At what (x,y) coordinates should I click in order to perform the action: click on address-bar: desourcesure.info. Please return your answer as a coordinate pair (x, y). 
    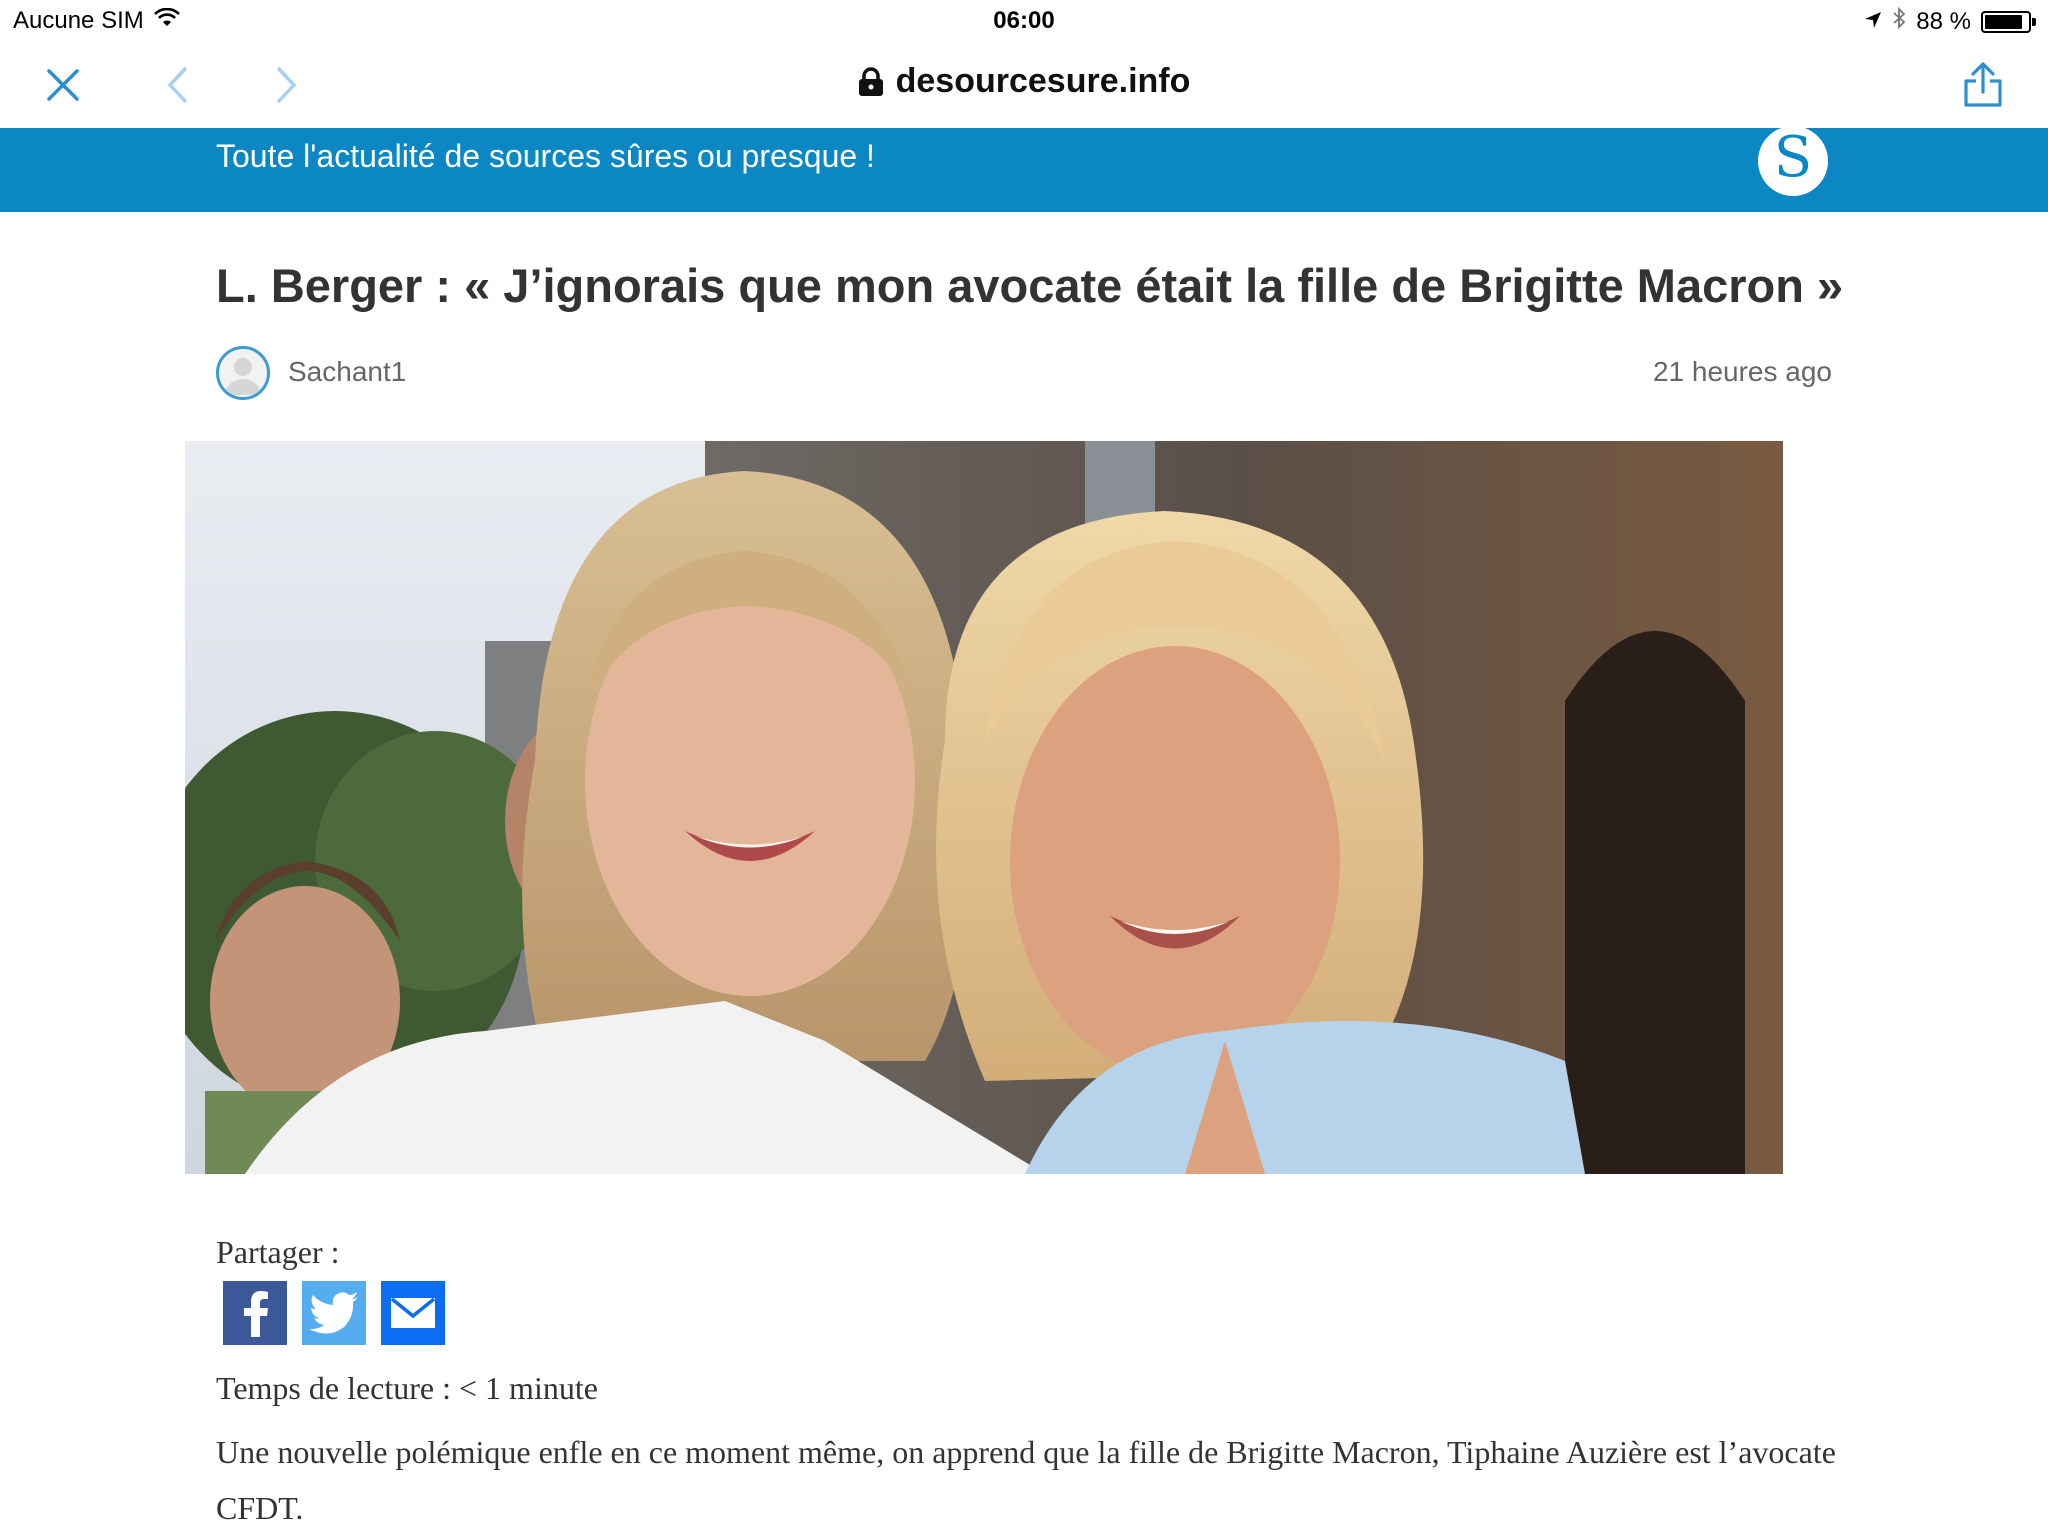
    Looking at the image, I should click on (1024, 81).